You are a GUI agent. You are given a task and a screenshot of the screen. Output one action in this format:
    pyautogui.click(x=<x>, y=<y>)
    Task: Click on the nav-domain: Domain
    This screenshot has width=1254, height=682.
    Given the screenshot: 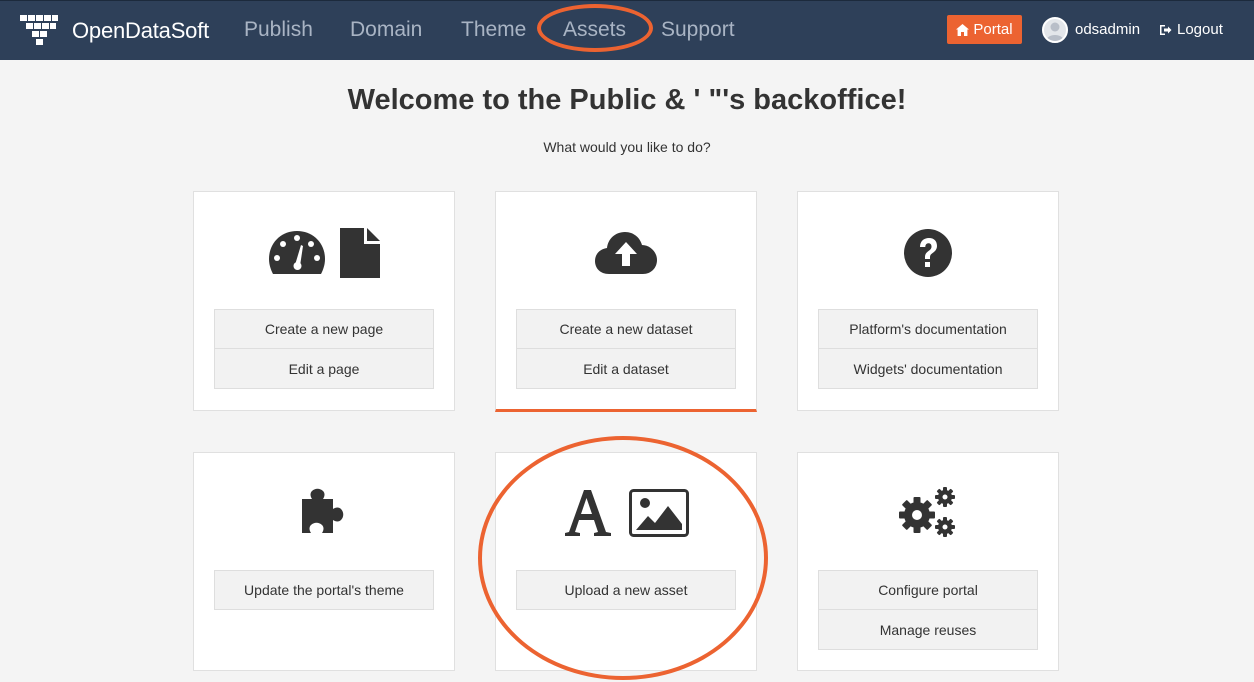 What is the action you would take?
    pyautogui.click(x=386, y=30)
    